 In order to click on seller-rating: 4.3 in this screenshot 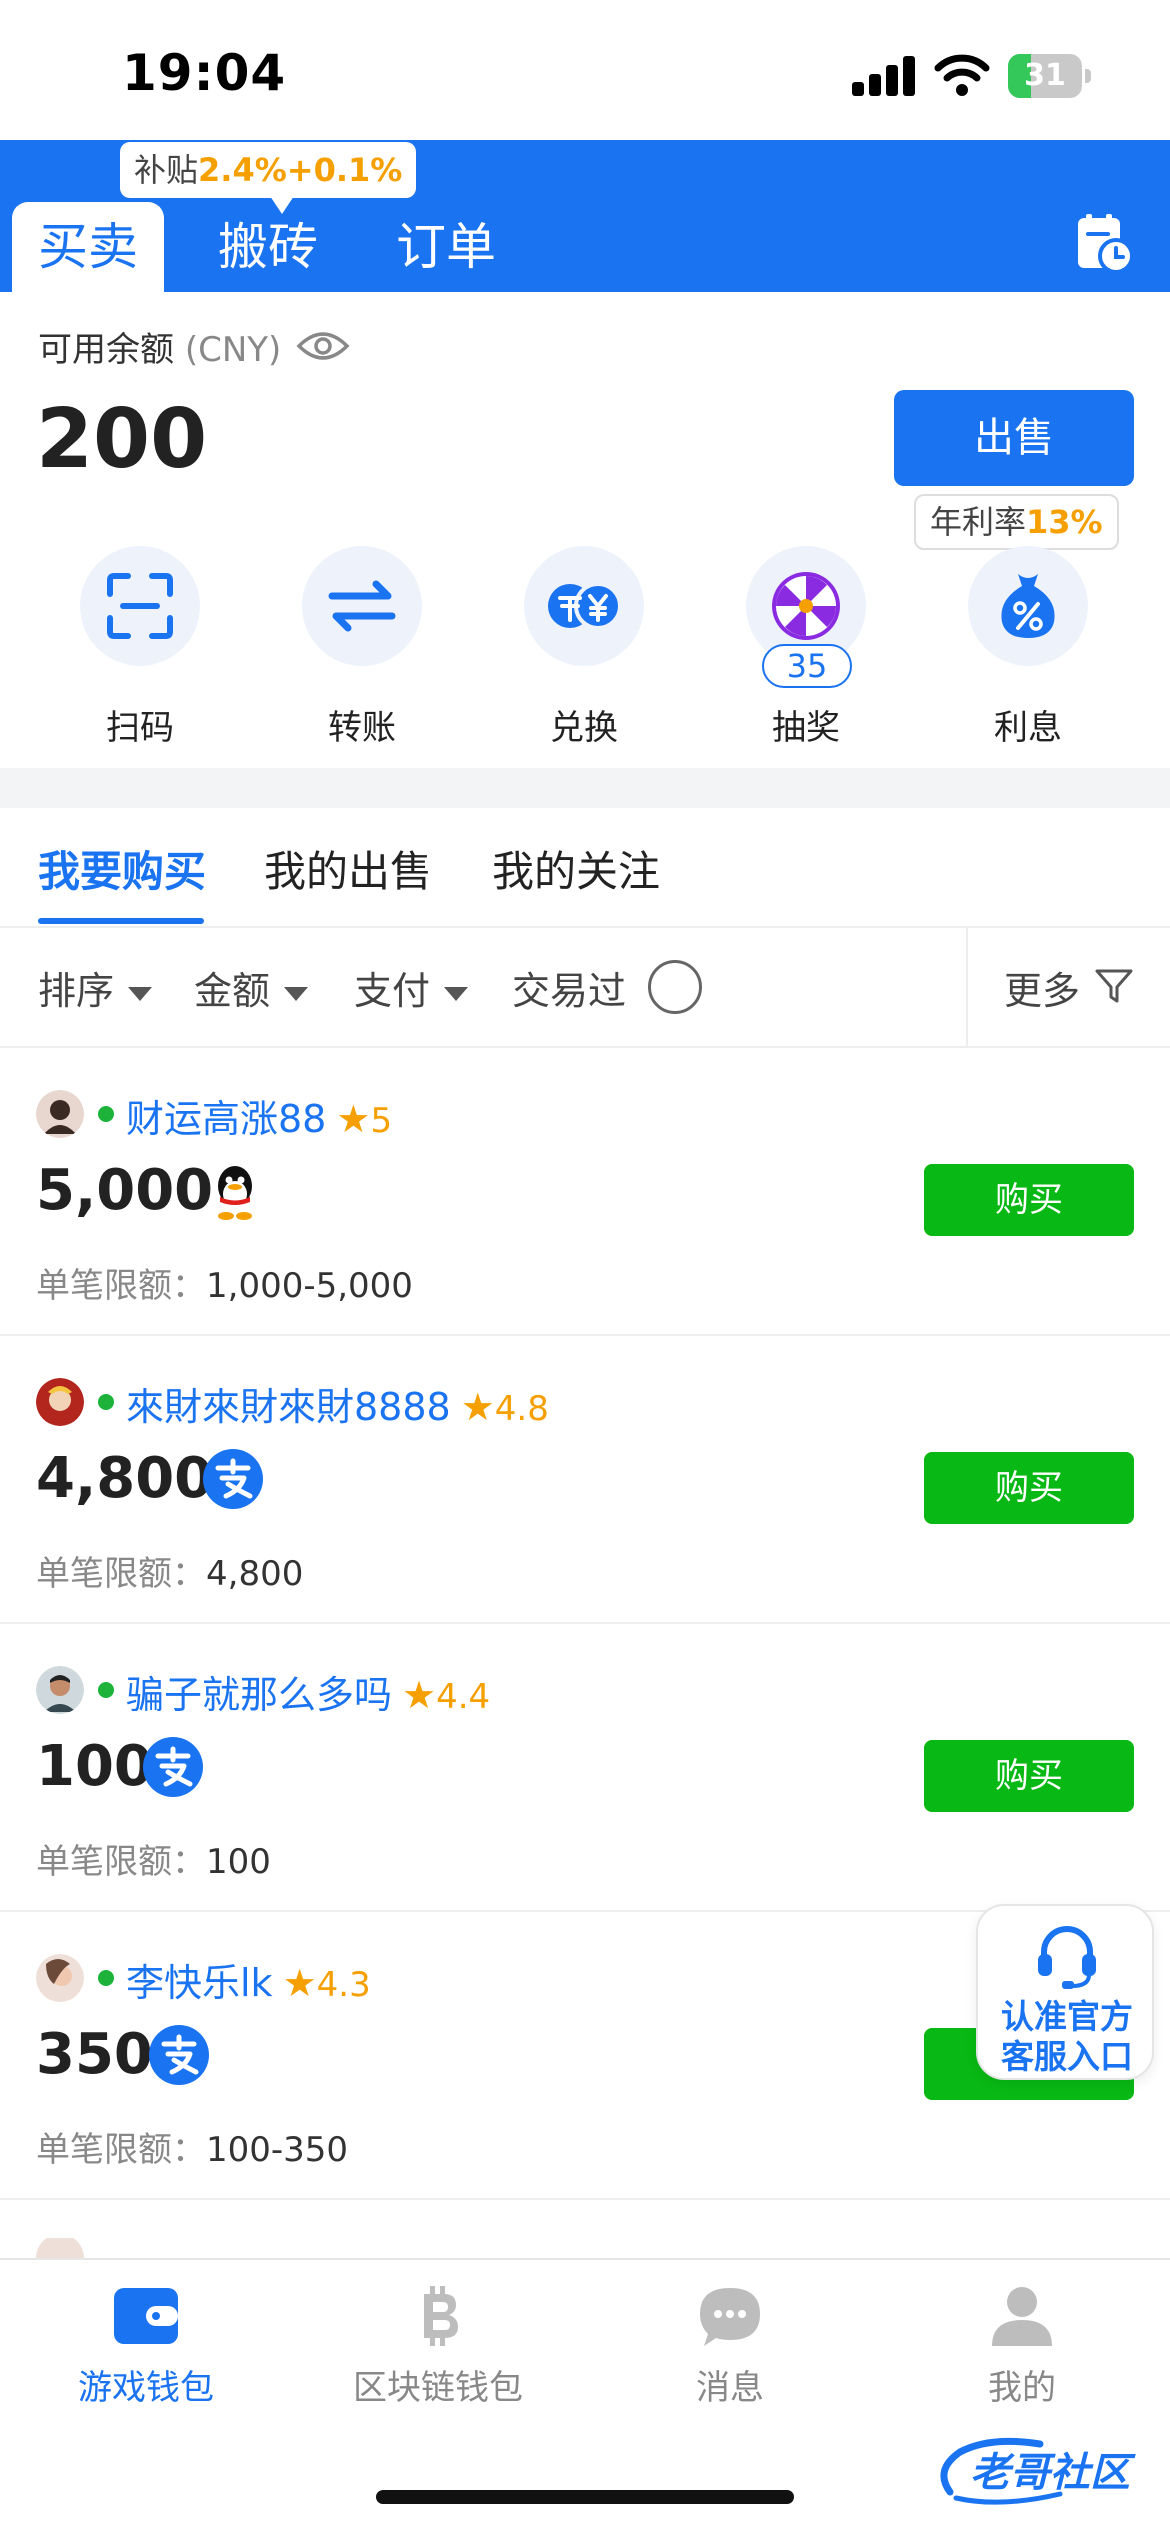, I will do `click(343, 1985)`.